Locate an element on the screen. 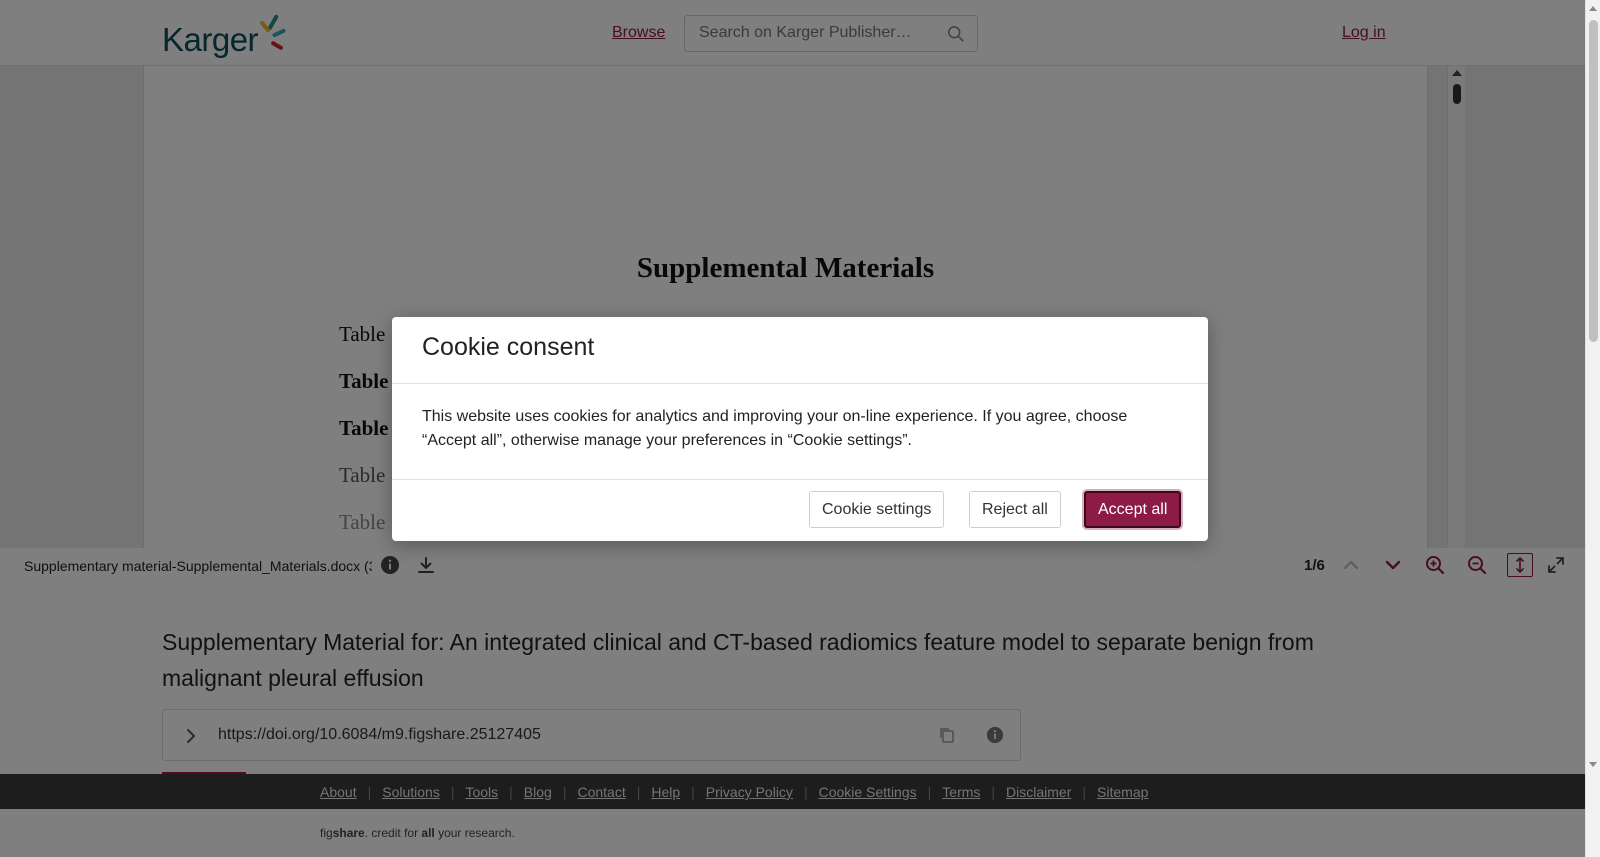  page-scrollbar is located at coordinates (1592, 428).